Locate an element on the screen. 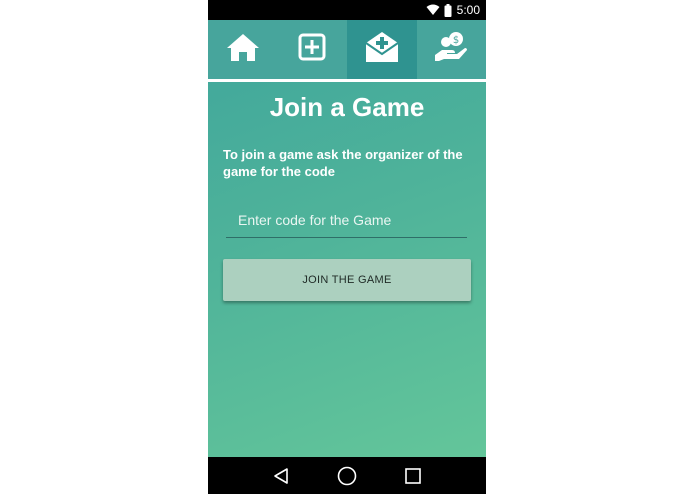 This screenshot has width=695, height=494. android-nav-bar is located at coordinates (347, 475).